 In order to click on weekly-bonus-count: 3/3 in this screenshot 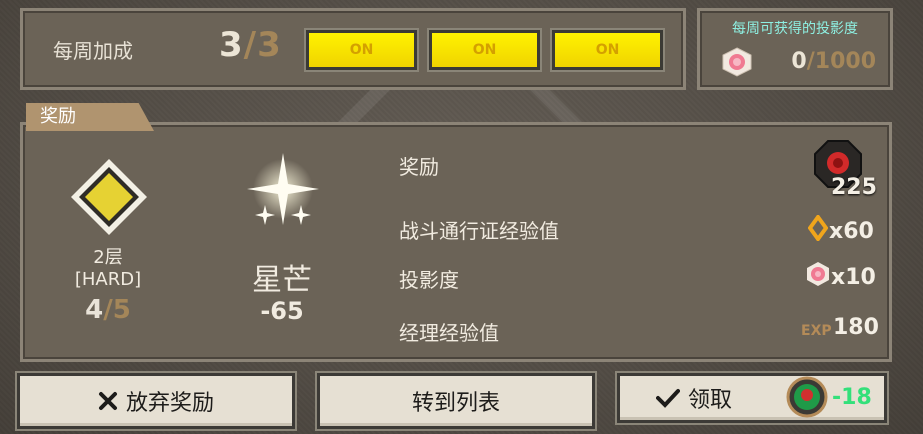, I will do `click(250, 45)`.